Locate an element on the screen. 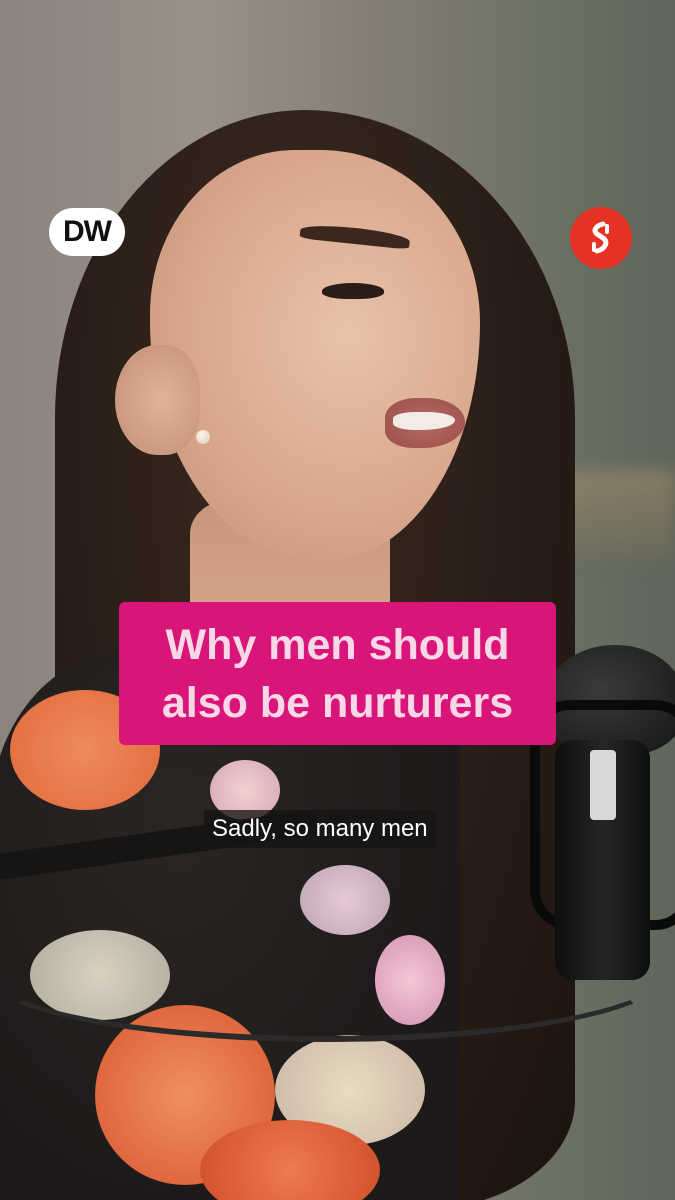 This screenshot has height=1200, width=675. microphone-label is located at coordinates (603, 785).